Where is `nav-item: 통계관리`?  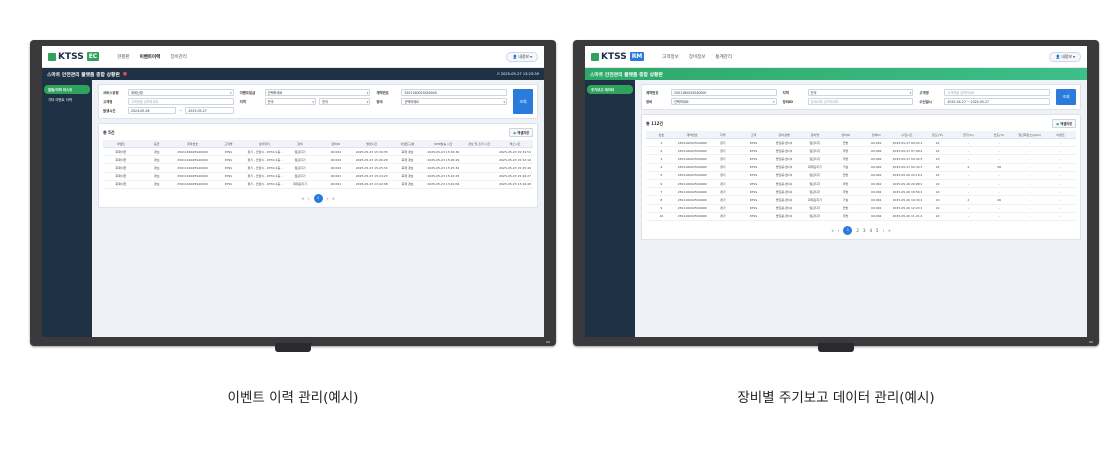
nav-item: 통계관리 is located at coordinates (723, 57).